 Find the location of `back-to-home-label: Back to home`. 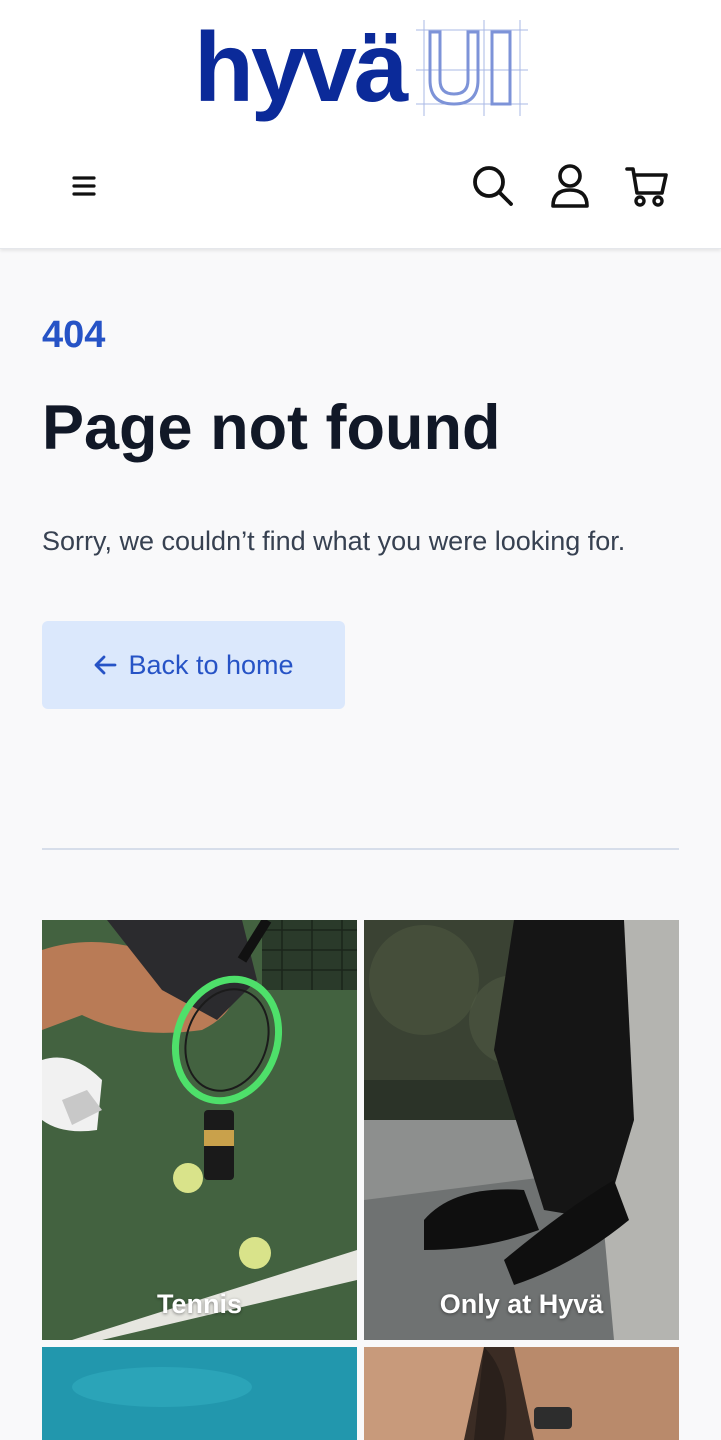

back-to-home-label: Back to home is located at coordinates (211, 664).